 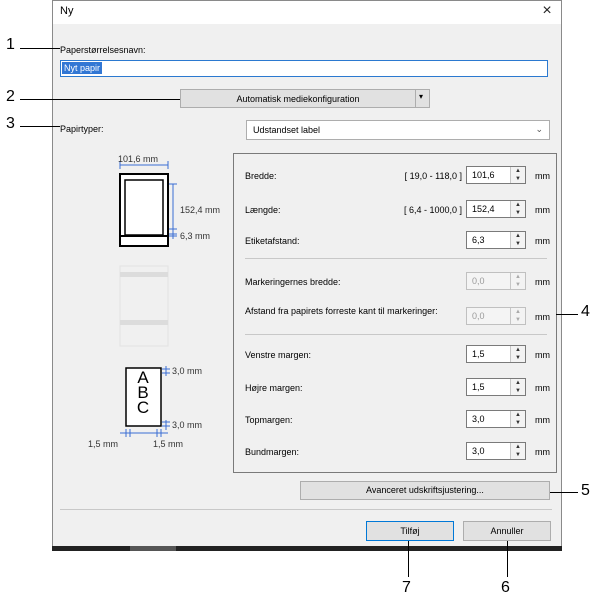 What do you see at coordinates (507, 531) in the screenshot?
I see `cancel-button: Annuller` at bounding box center [507, 531].